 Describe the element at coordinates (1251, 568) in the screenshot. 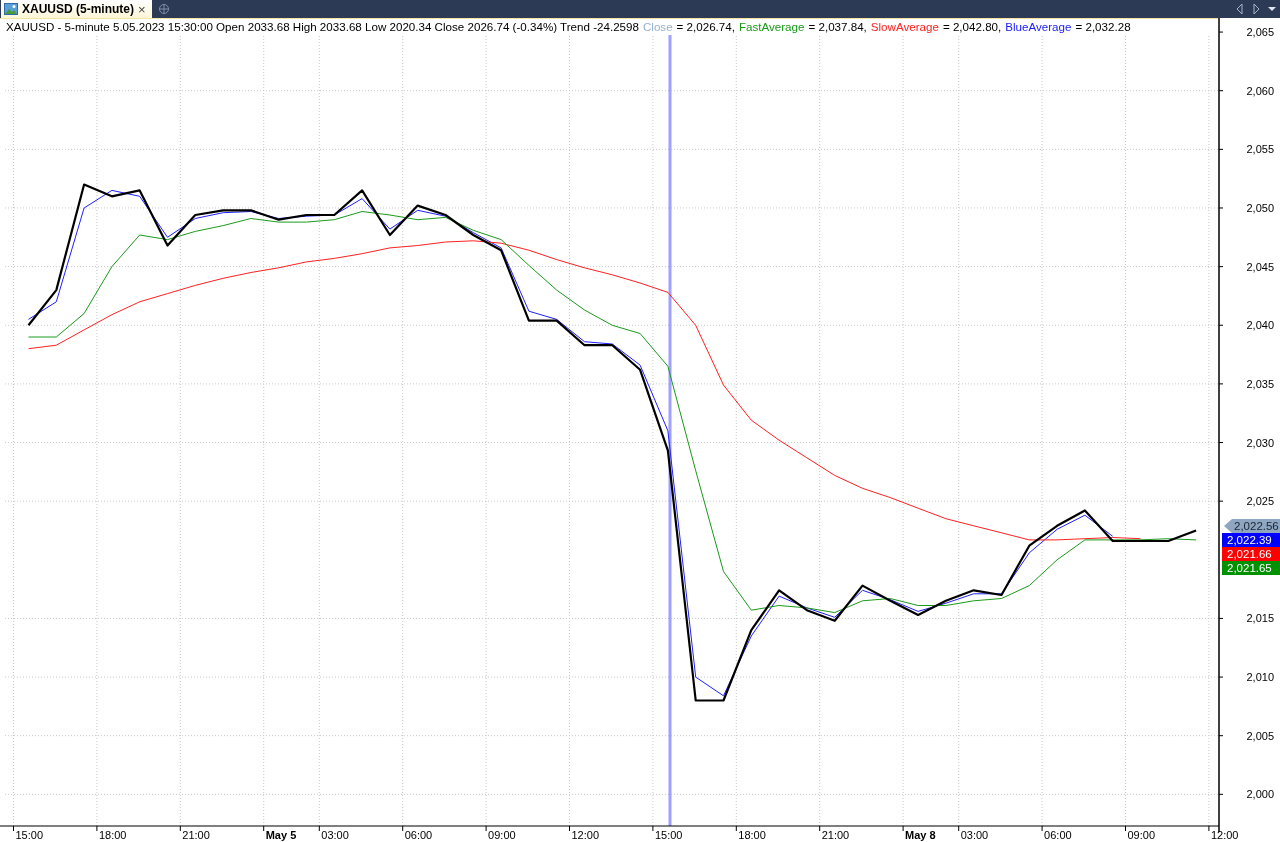

I see `price-tag: 2,021.65` at that location.